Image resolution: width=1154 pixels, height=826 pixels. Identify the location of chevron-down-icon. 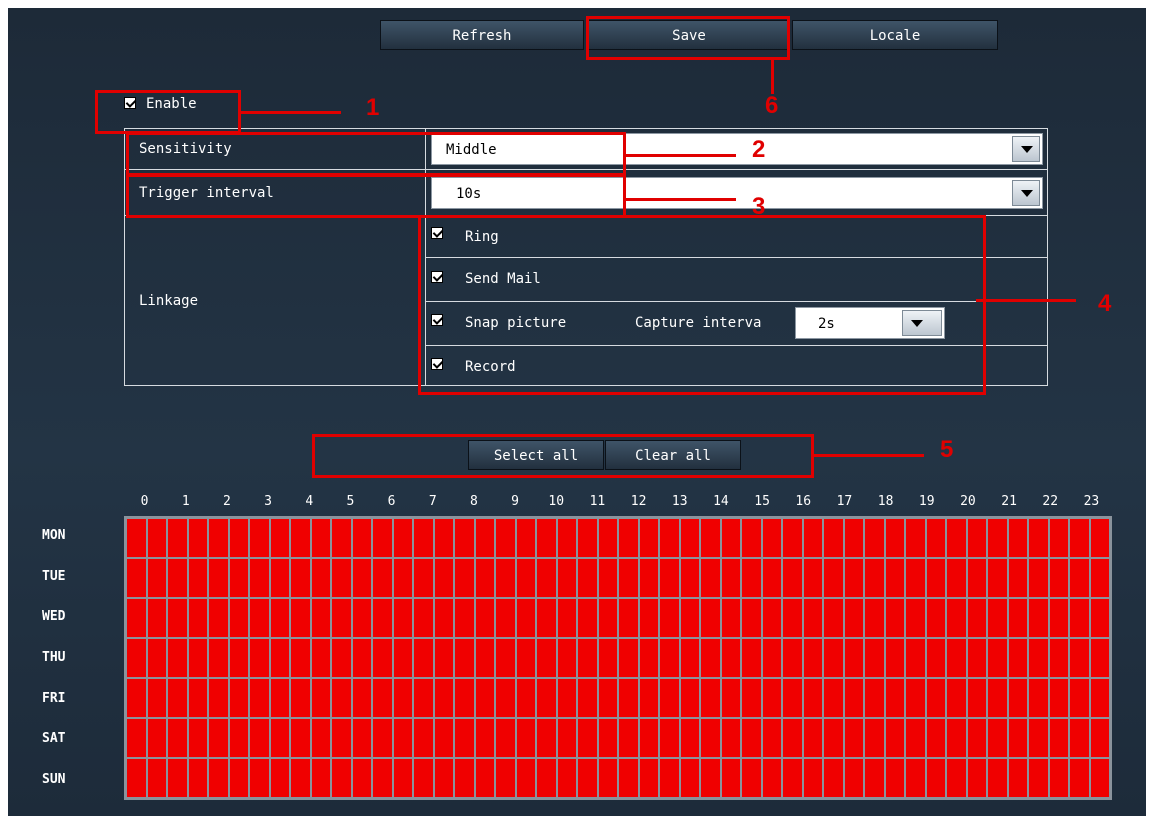
(1026, 193).